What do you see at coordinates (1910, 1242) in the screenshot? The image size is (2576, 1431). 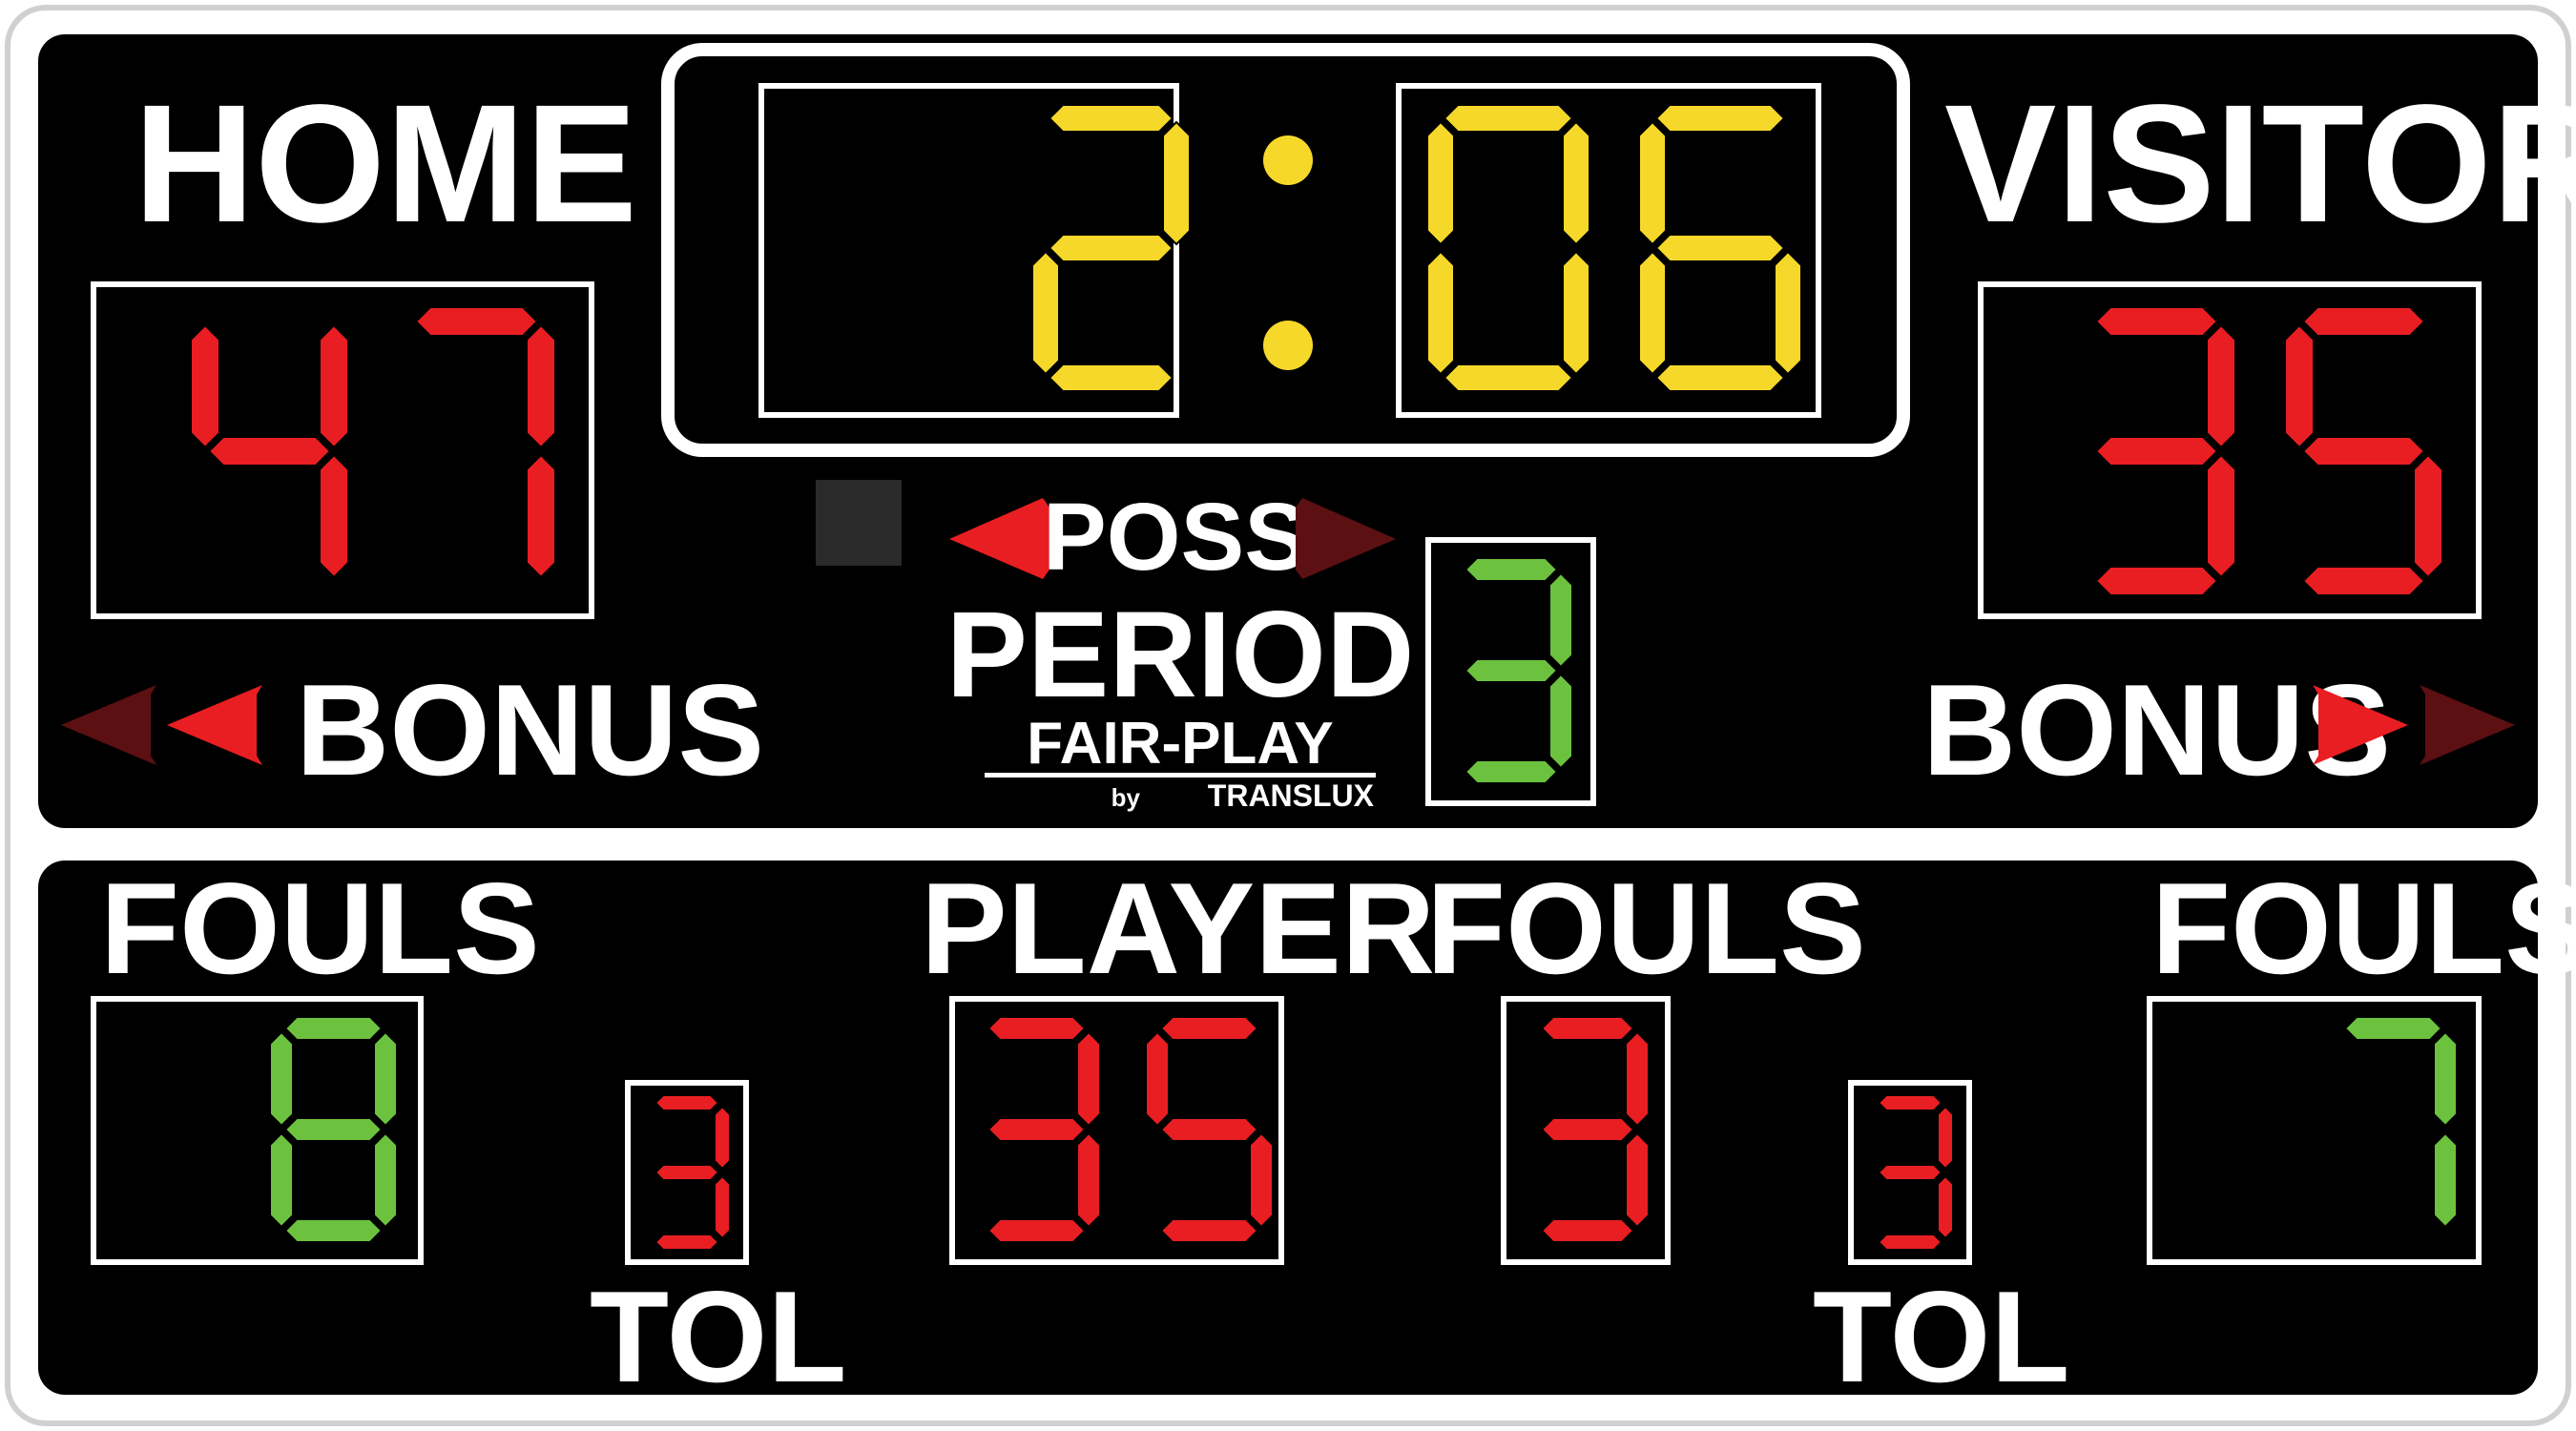 I see `visitor-tol-digit-1-segment-d` at bounding box center [1910, 1242].